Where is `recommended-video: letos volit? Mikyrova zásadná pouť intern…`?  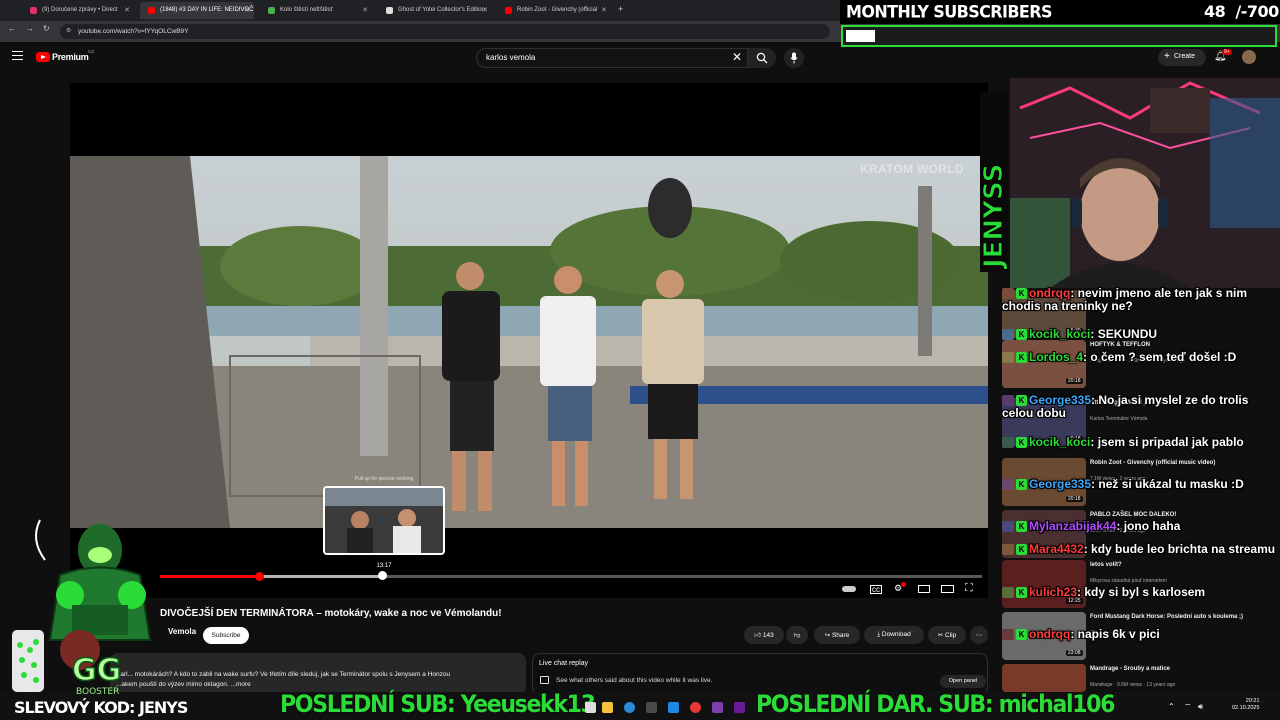 recommended-video: letos volit? Mikyrova zásadná pouť intern… is located at coordinates (1141, 584).